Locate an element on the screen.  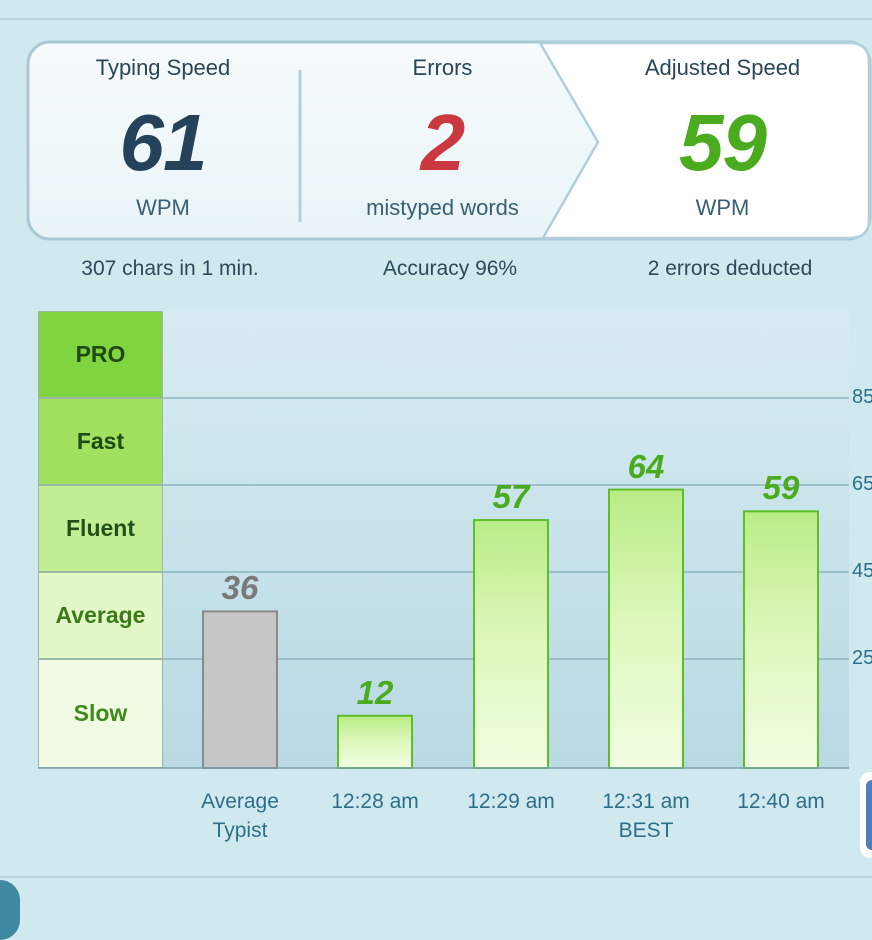
y-tick-label: 25 is located at coordinates (862, 658).